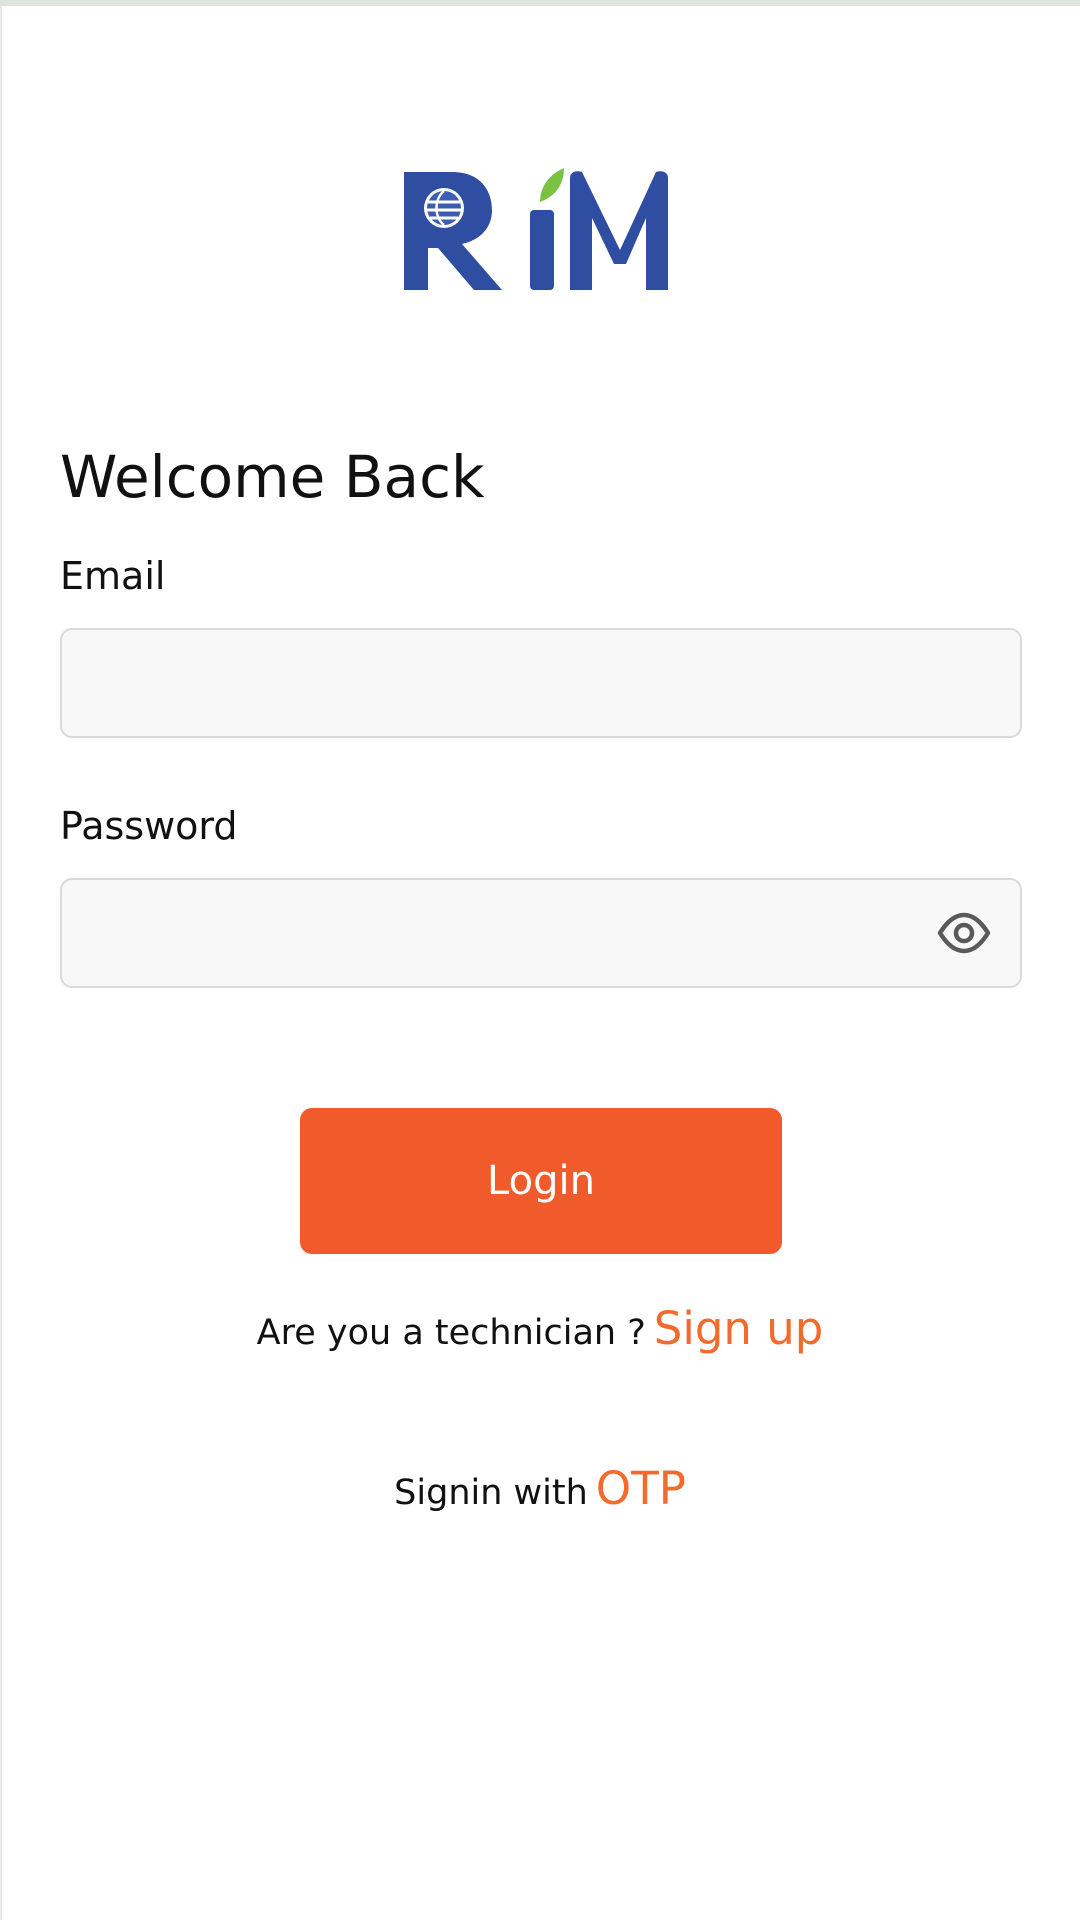 This screenshot has height=1920, width=1080. I want to click on otp-prompt: Signin with OTP, so click(540, 1488).